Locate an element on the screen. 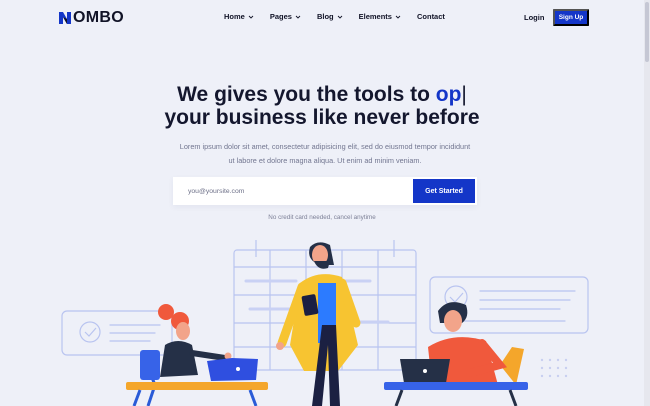 The height and width of the screenshot is (406, 650). woman-at-laptop is located at coordinates (197, 355).